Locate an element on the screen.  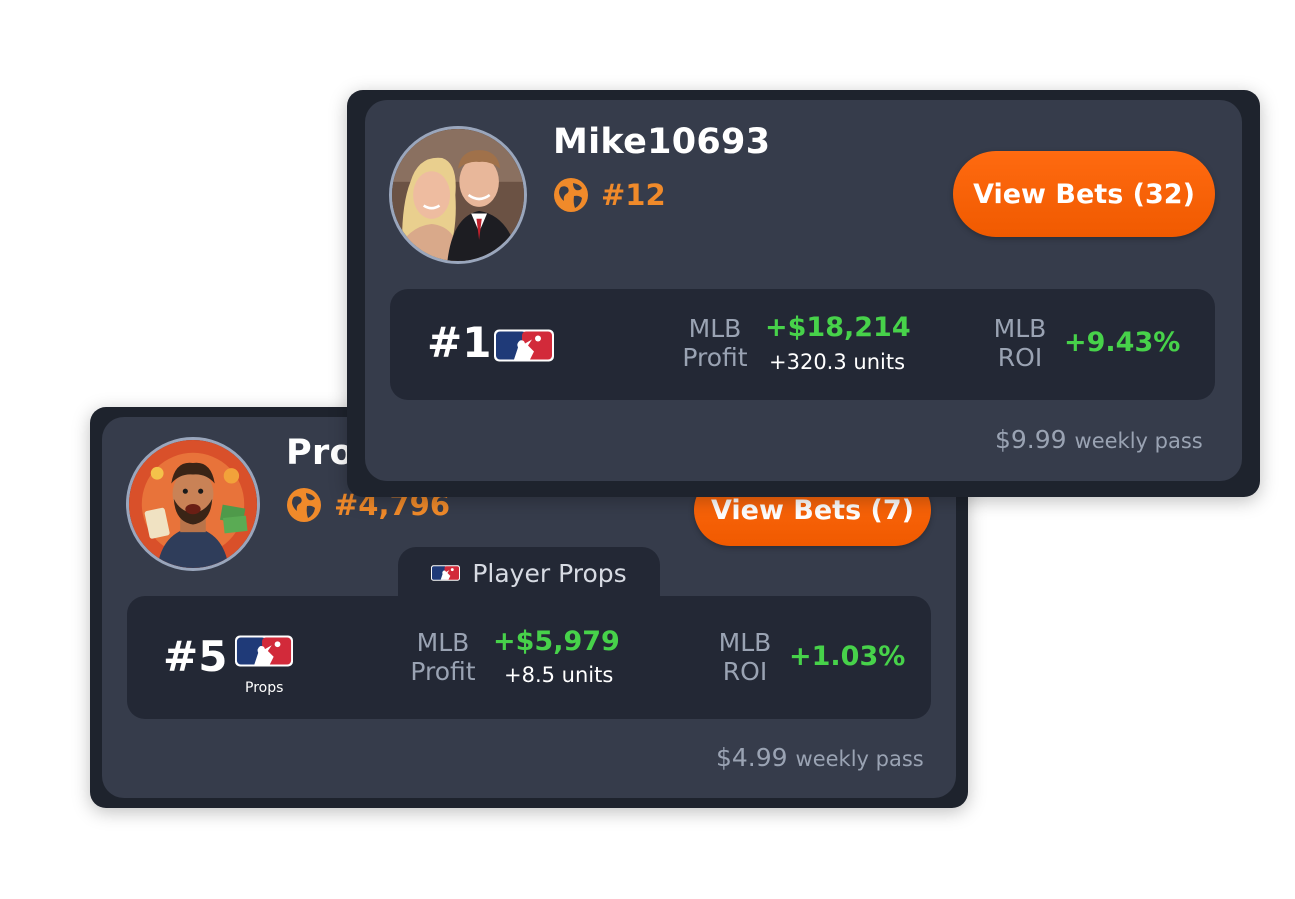
league-rank: #1 is located at coordinates (459, 342).